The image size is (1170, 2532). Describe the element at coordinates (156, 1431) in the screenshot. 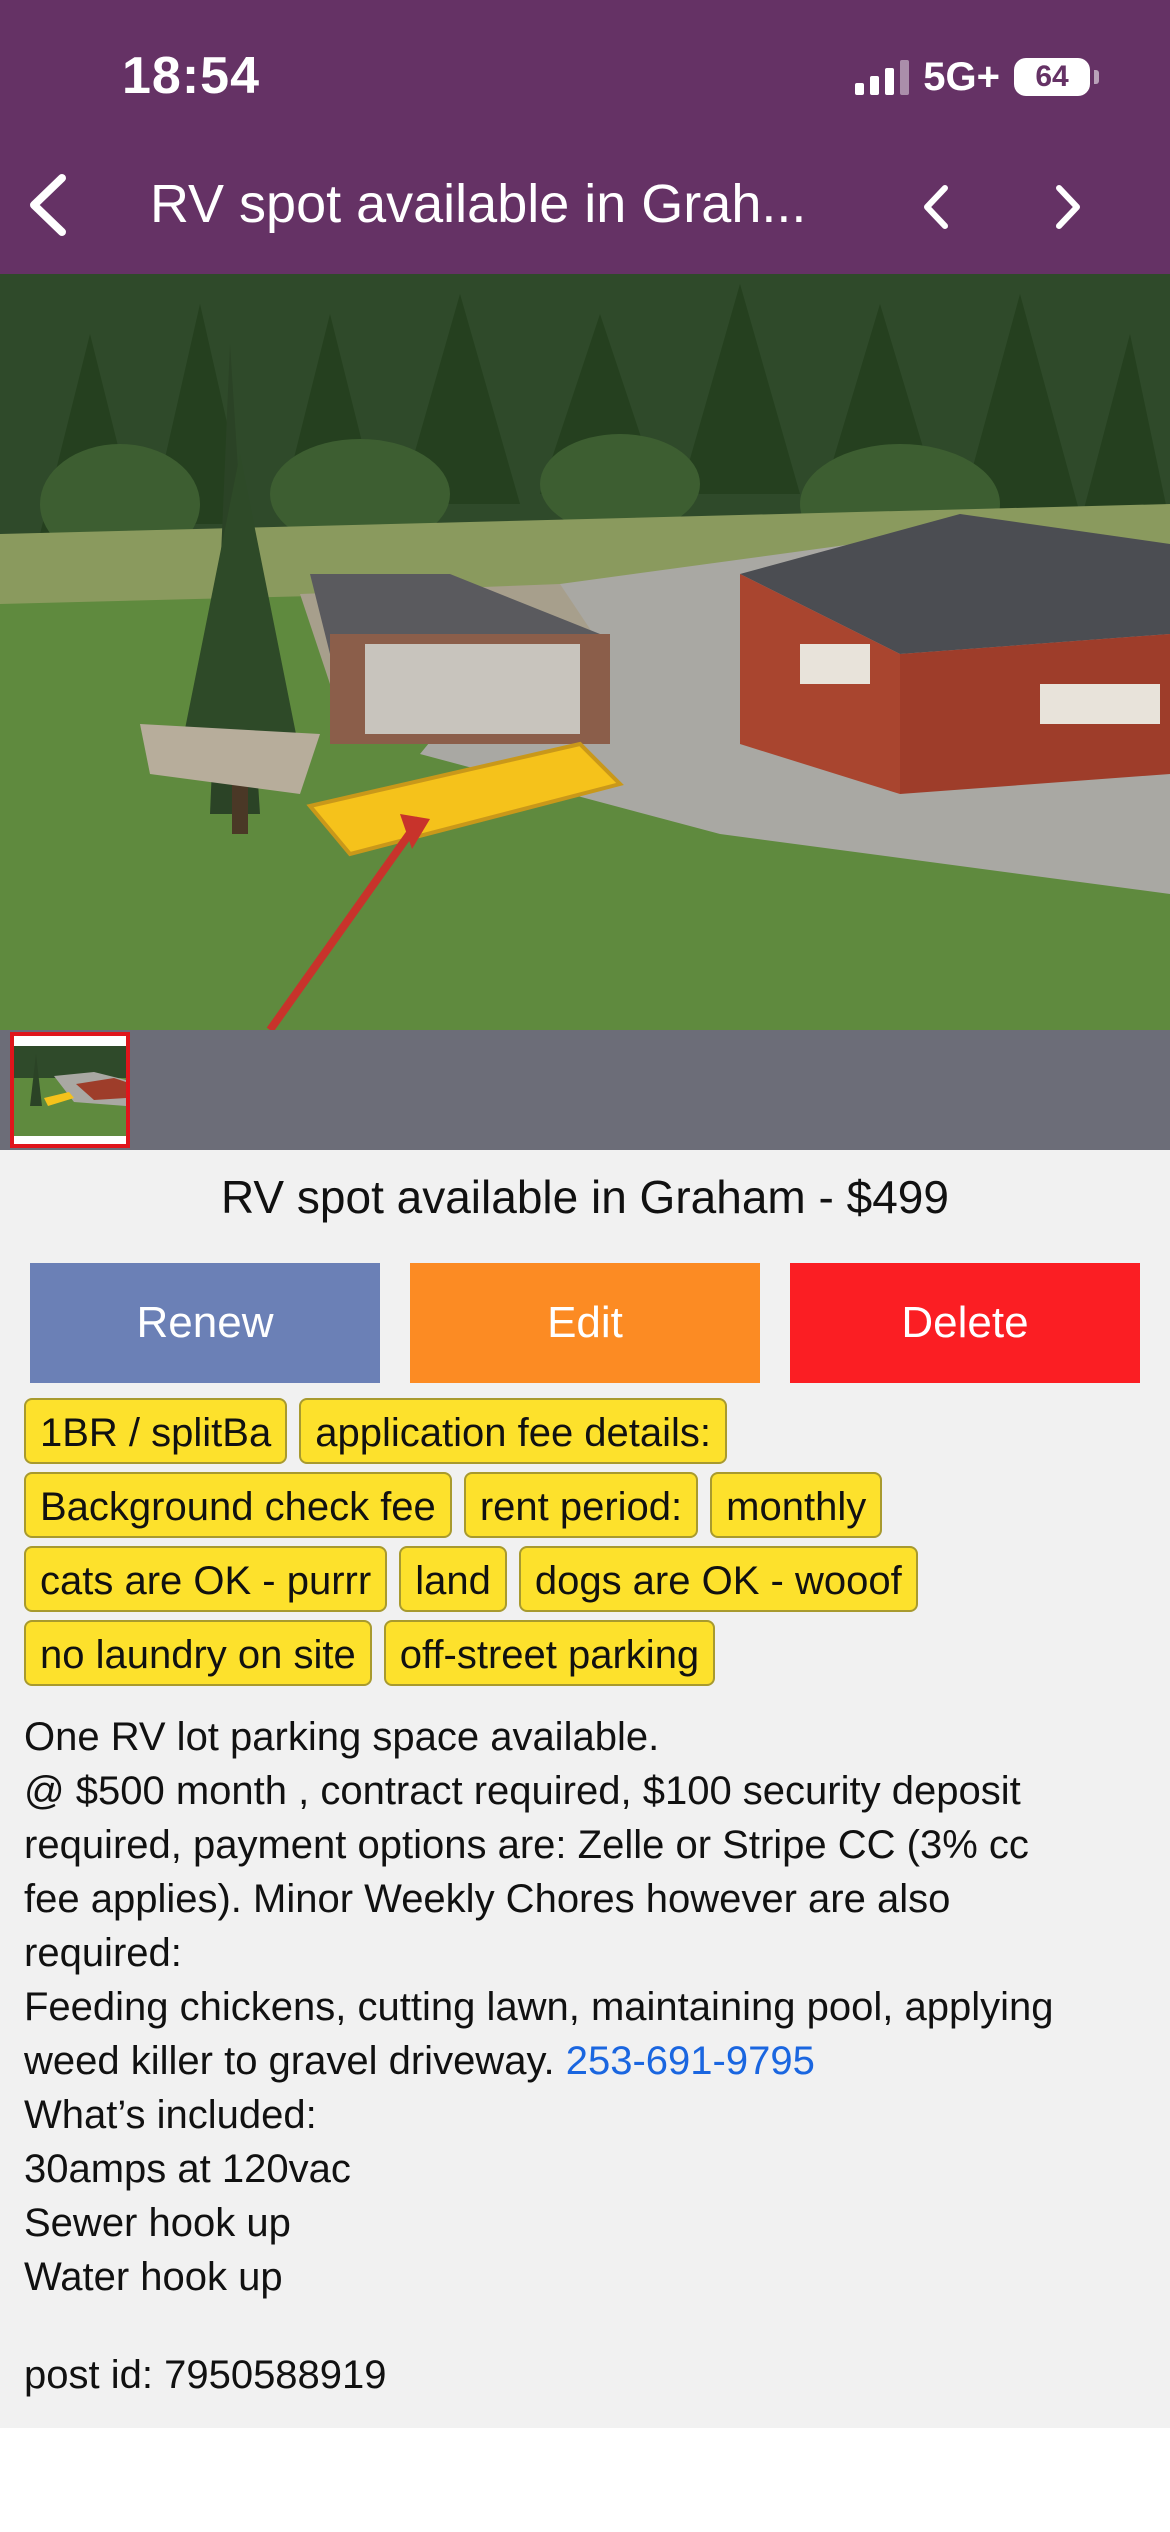

I see `tag-bedrooms: 1BR / splitBa` at that location.